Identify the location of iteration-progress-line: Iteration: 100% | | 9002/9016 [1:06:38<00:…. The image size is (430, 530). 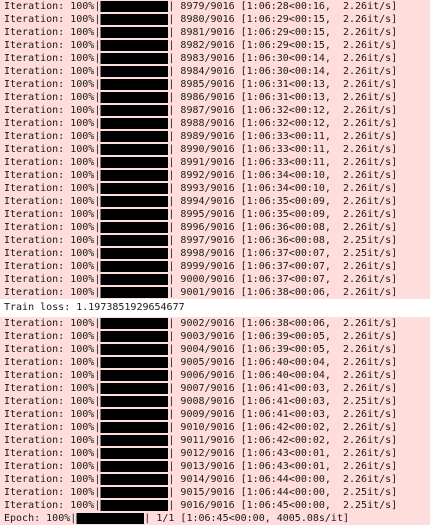
(201, 323).